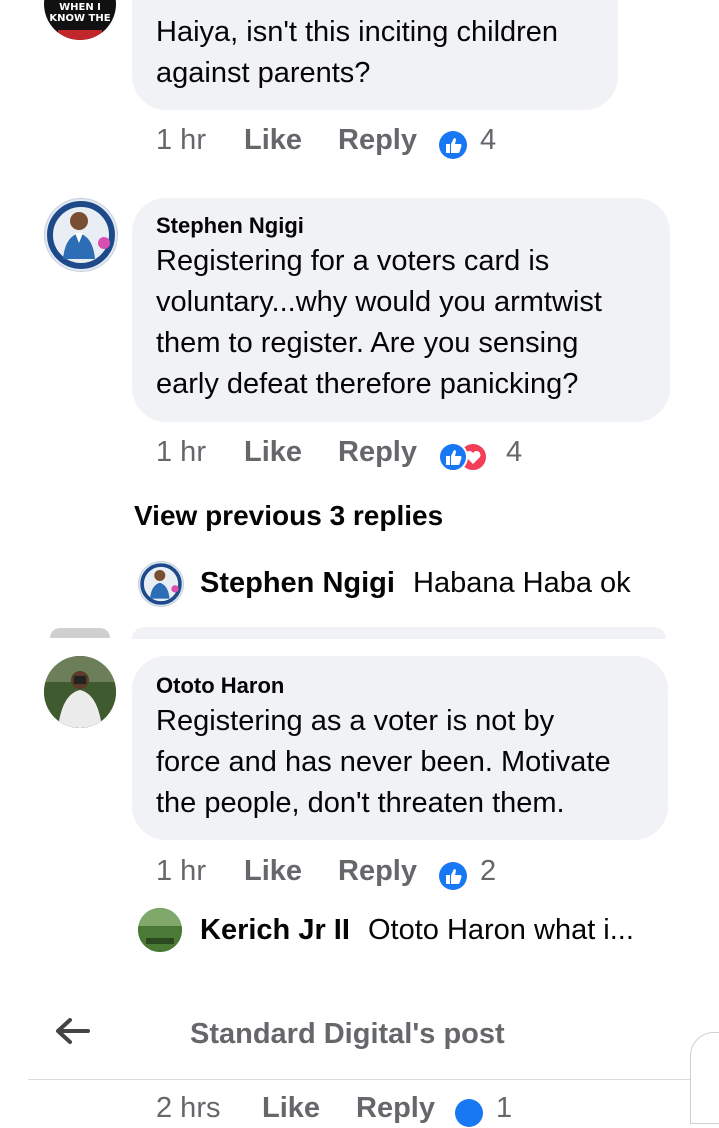 The image size is (719, 1128). I want to click on reply-text: Habana Haba ok, so click(522, 583).